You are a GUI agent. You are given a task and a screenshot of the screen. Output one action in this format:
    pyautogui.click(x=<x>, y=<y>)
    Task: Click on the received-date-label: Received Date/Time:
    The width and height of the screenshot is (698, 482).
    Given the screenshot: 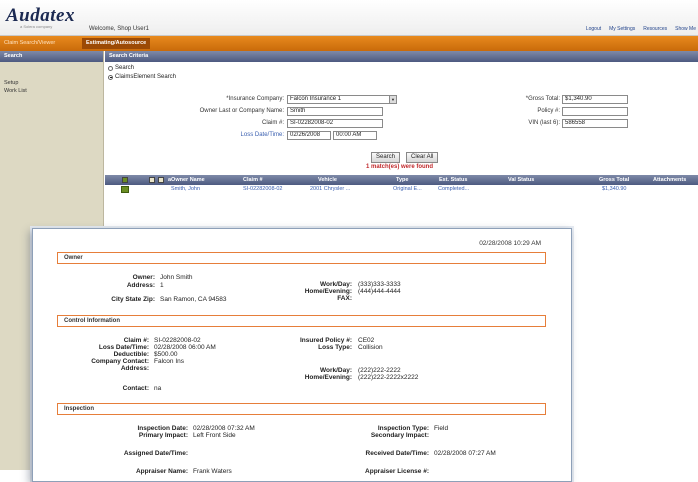 What is the action you would take?
    pyautogui.click(x=397, y=453)
    